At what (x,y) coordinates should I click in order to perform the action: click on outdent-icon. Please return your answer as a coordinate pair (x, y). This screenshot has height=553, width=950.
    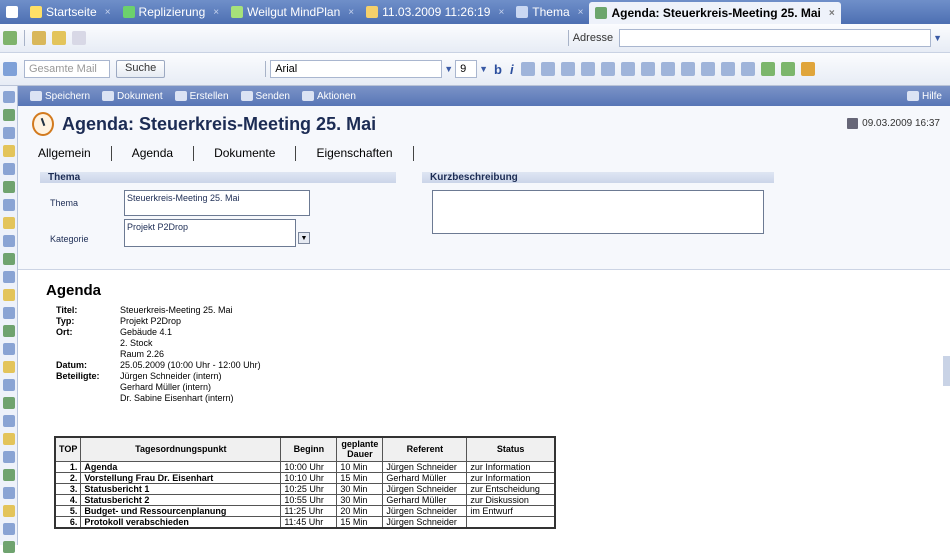
    Looking at the image, I should click on (567, 69).